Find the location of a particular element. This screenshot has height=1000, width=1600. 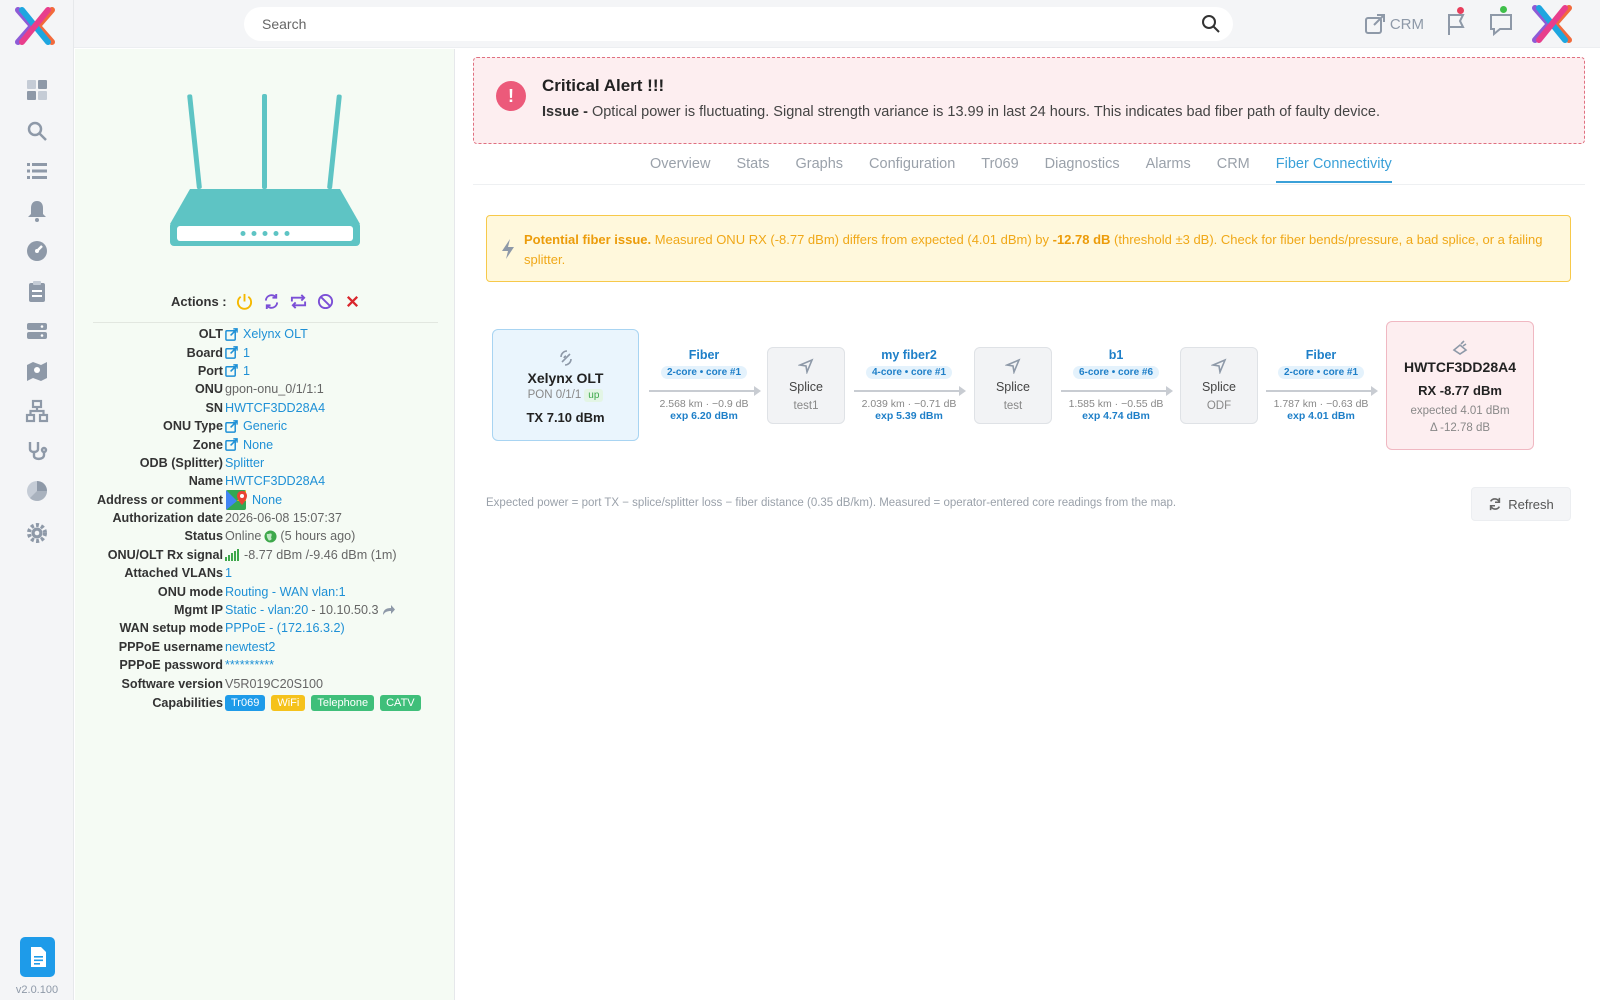

splice-node-1: Splice test1 is located at coordinates (806, 385).